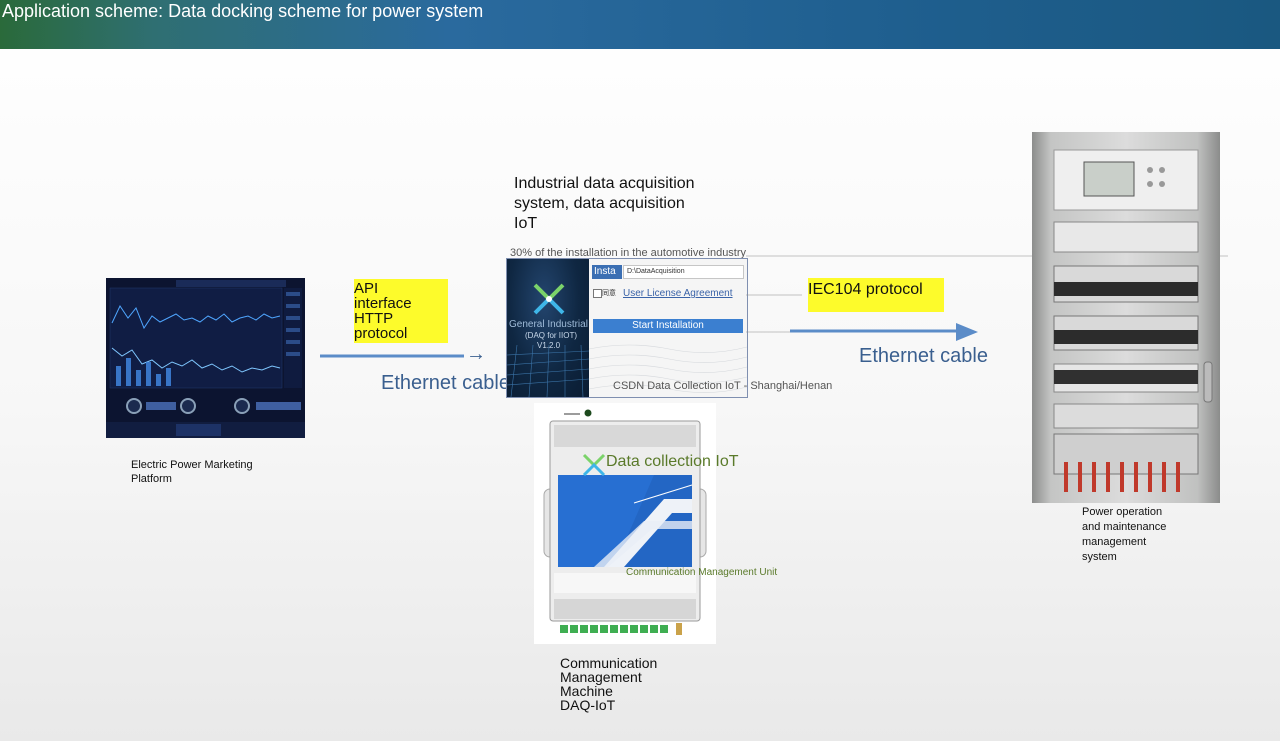 The width and height of the screenshot is (1280, 741). I want to click on cabinet-graphic, so click(1133, 320).